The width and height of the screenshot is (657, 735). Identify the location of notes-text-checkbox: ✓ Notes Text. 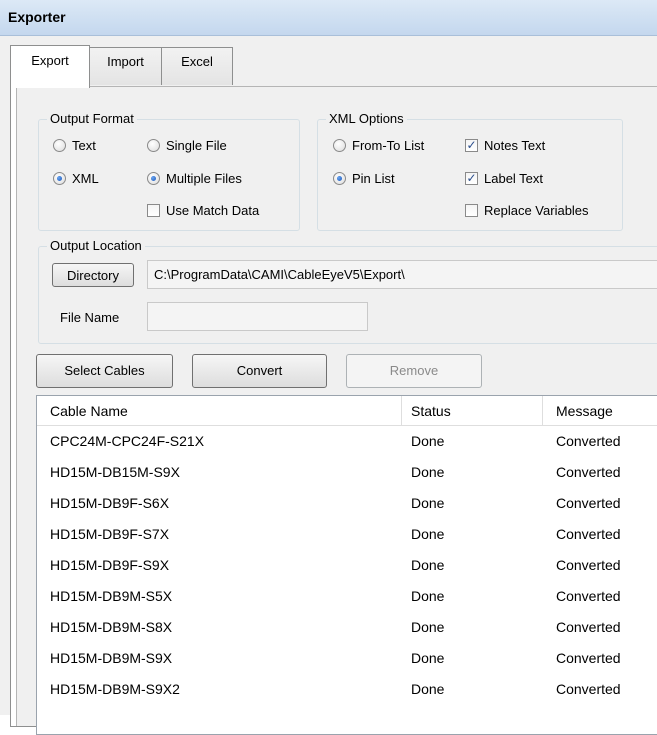
(505, 145).